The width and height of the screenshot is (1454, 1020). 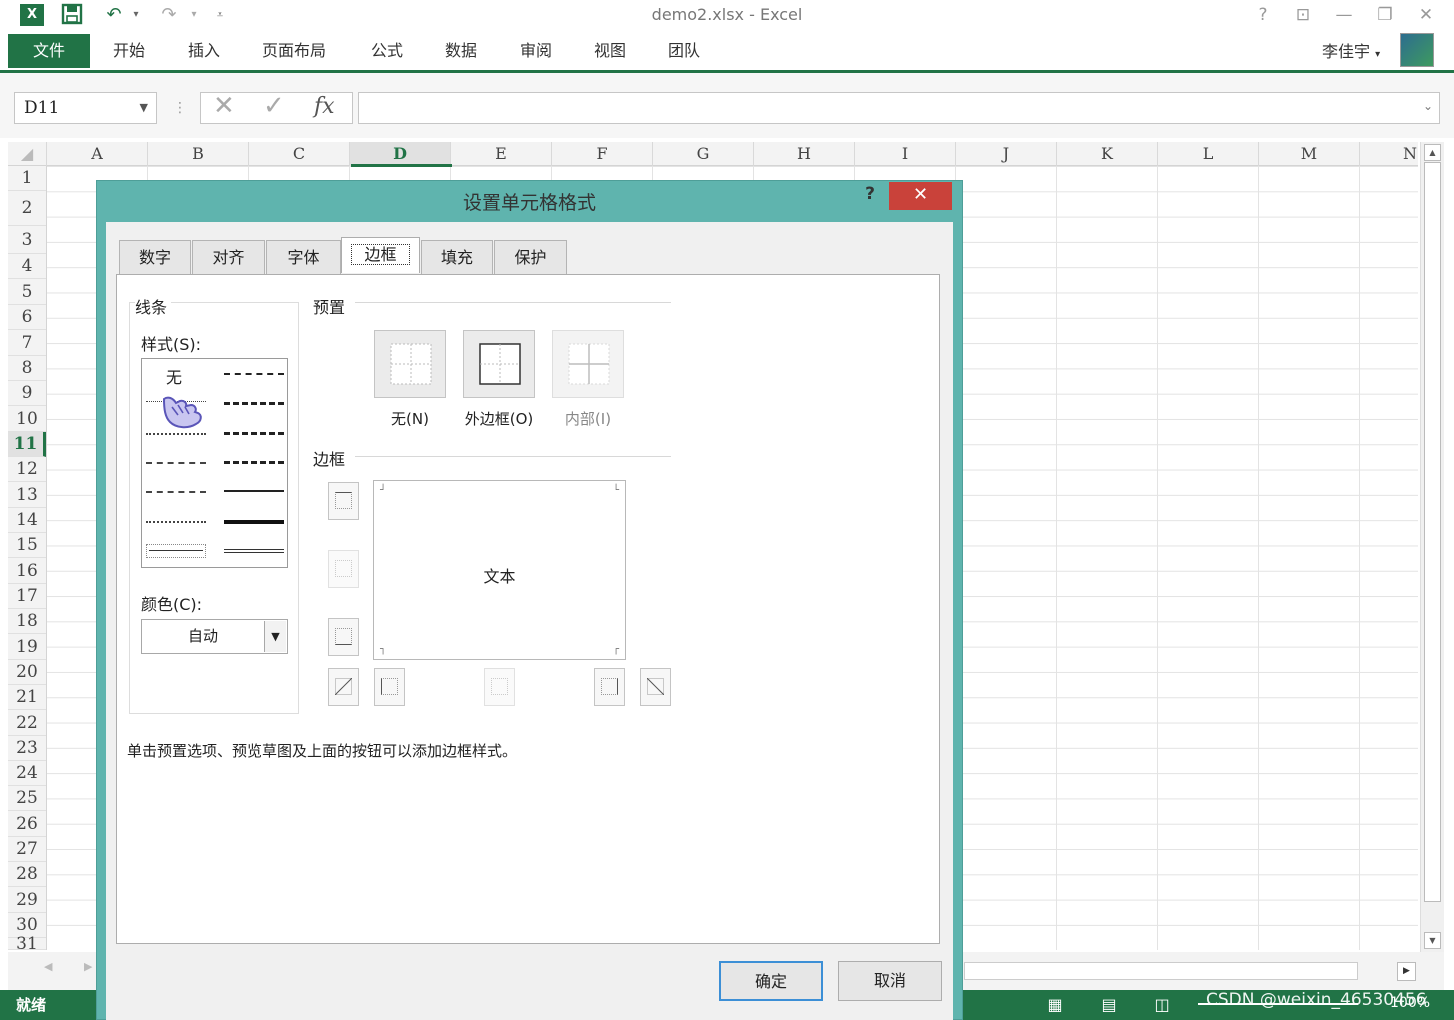 I want to click on row-header: 4, so click(x=27, y=266).